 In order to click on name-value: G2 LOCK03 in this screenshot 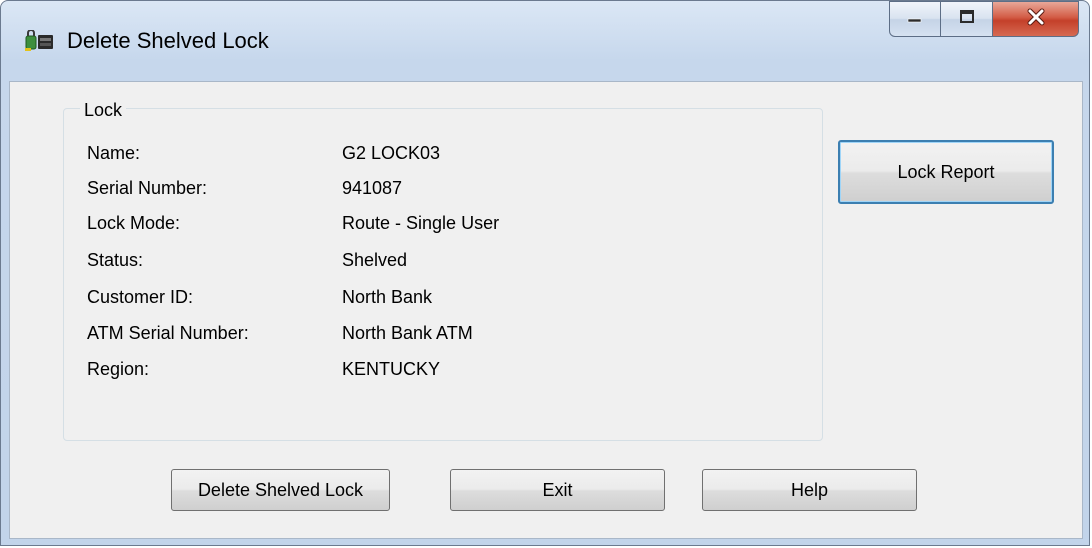, I will do `click(391, 153)`.